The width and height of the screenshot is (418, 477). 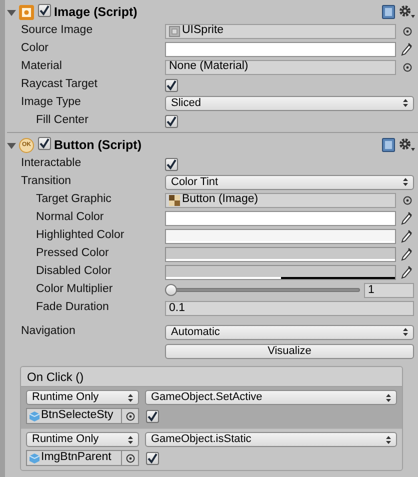 I want to click on property-label: Raycast Target, so click(x=59, y=84).